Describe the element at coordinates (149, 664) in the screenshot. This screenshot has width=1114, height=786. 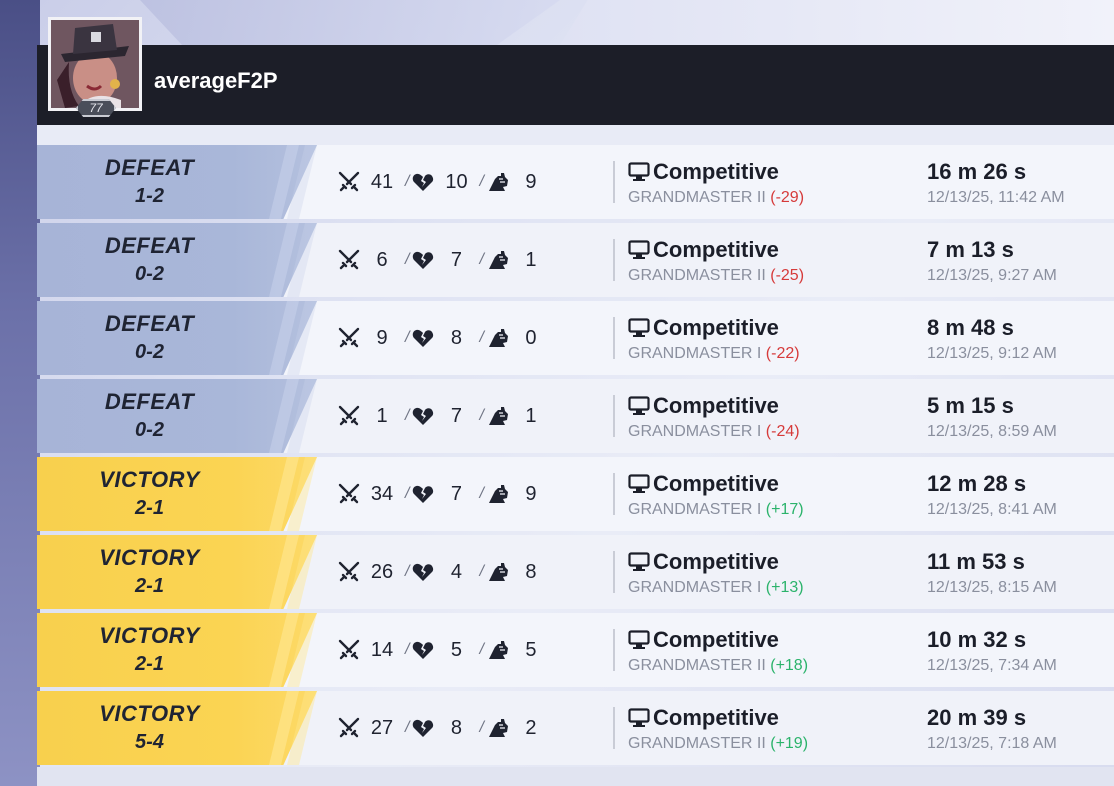
I see `match-score: 2-1` at that location.